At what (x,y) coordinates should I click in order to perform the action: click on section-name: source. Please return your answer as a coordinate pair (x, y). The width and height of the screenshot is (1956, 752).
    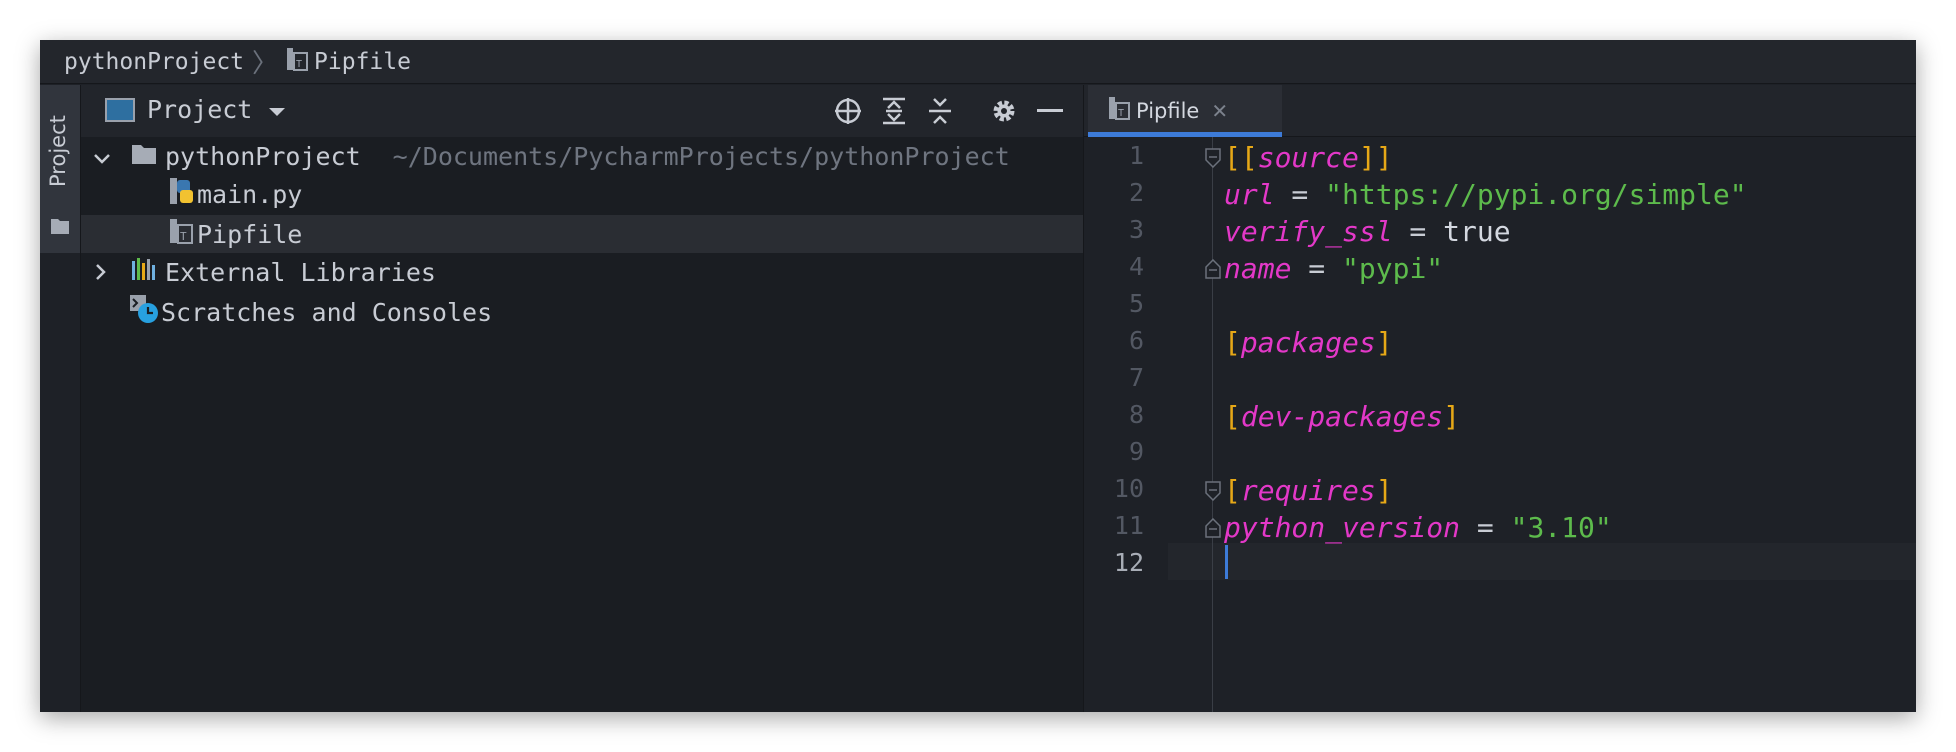
    Looking at the image, I should click on (1308, 157).